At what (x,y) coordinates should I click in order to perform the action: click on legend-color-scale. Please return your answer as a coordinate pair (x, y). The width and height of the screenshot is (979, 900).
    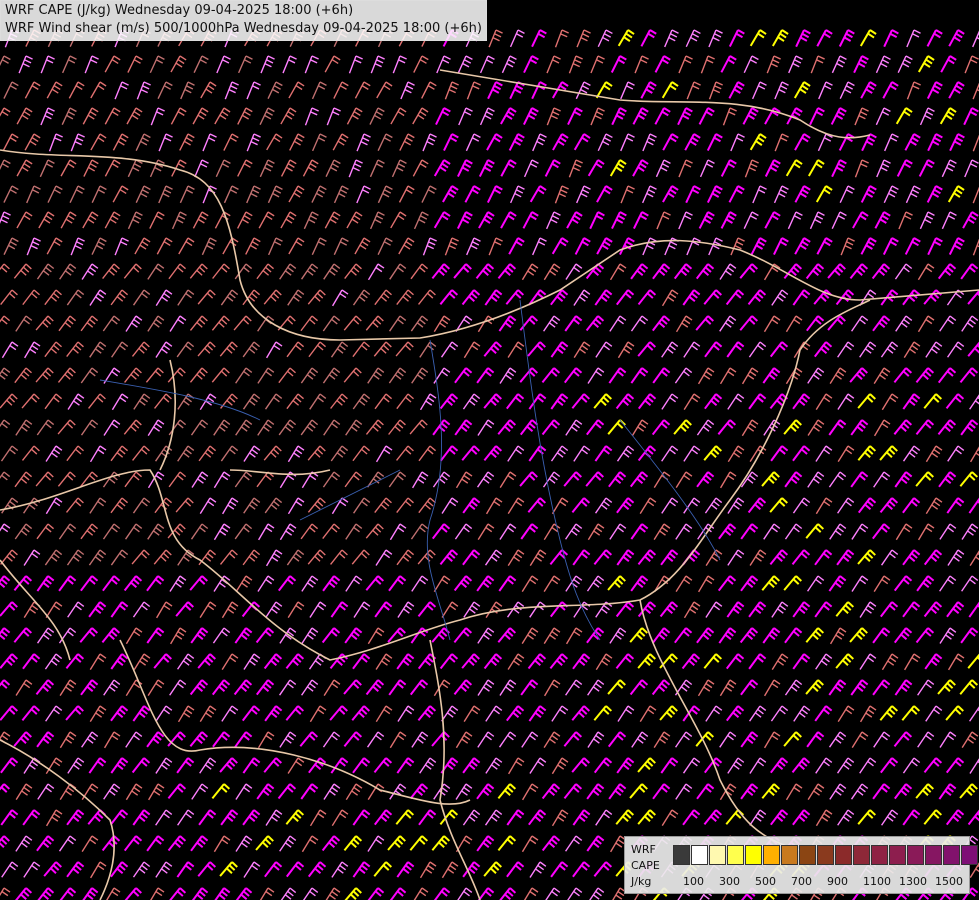
    Looking at the image, I should click on (826, 855).